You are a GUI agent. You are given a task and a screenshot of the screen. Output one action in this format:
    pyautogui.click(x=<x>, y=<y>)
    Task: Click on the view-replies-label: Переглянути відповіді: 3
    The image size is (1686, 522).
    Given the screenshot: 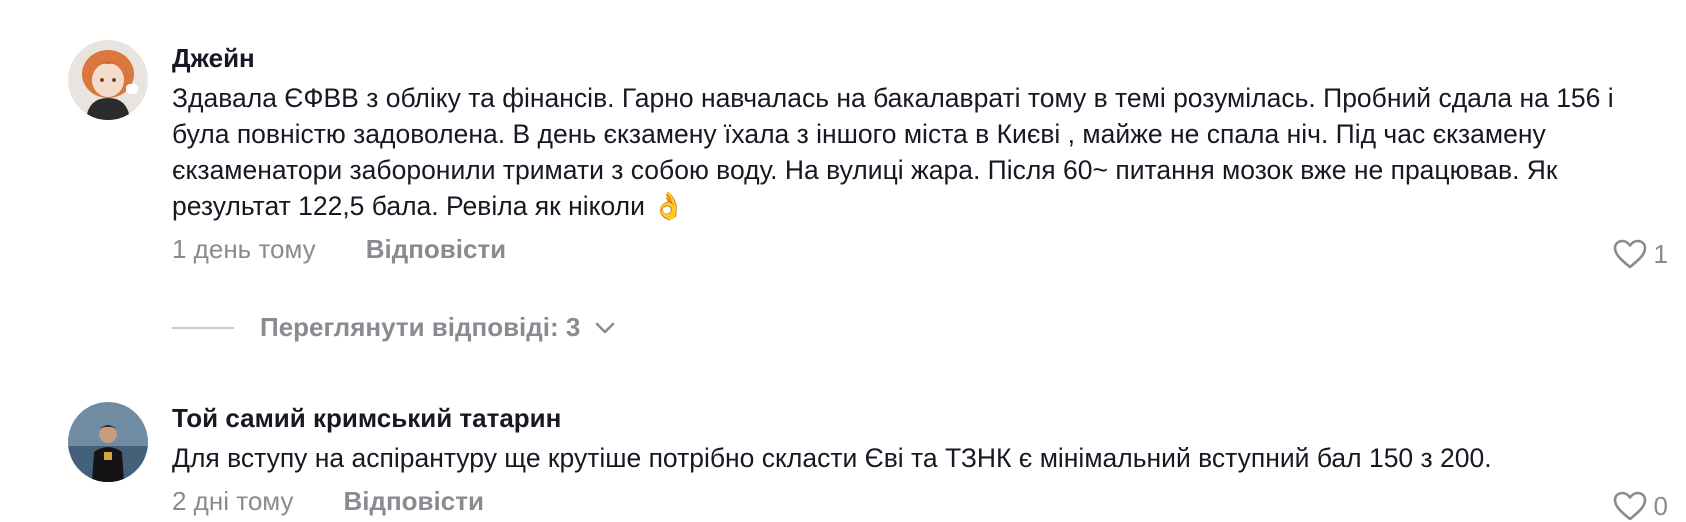 What is the action you would take?
    pyautogui.click(x=420, y=327)
    